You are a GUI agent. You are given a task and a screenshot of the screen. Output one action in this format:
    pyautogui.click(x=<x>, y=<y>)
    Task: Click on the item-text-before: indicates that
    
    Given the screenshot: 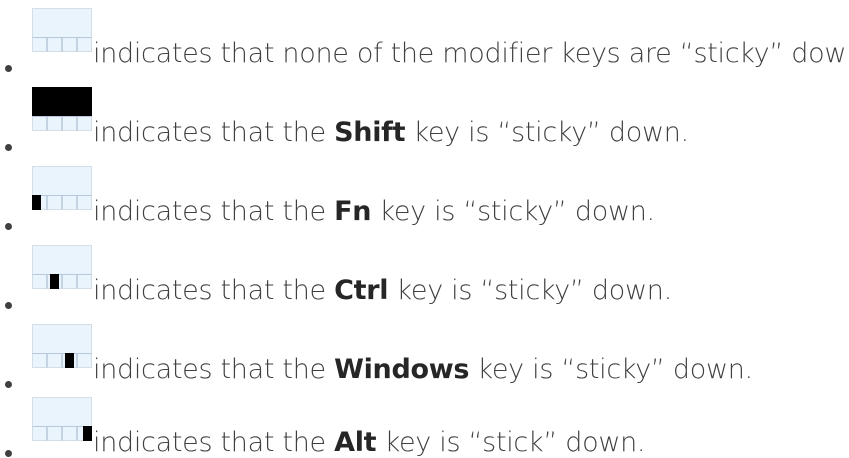 What is the action you would take?
    pyautogui.click(x=184, y=53)
    